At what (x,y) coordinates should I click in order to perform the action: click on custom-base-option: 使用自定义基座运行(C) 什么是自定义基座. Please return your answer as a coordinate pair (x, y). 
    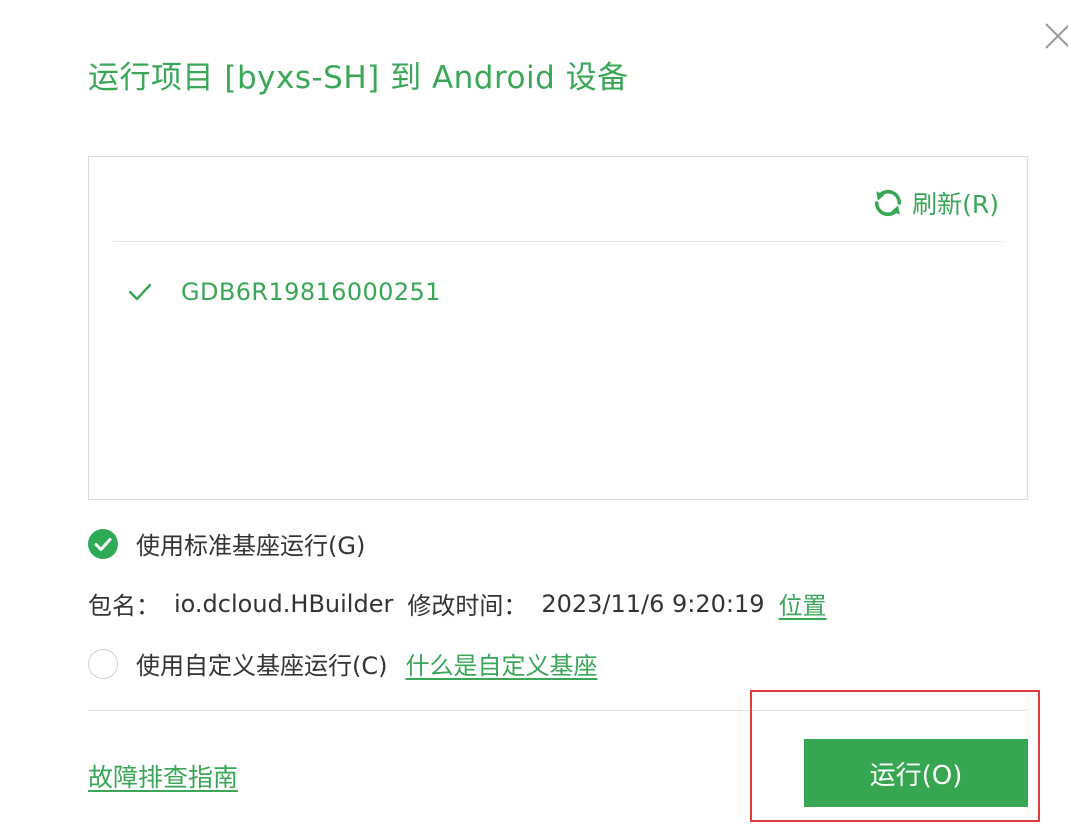
    Looking at the image, I should click on (342, 663).